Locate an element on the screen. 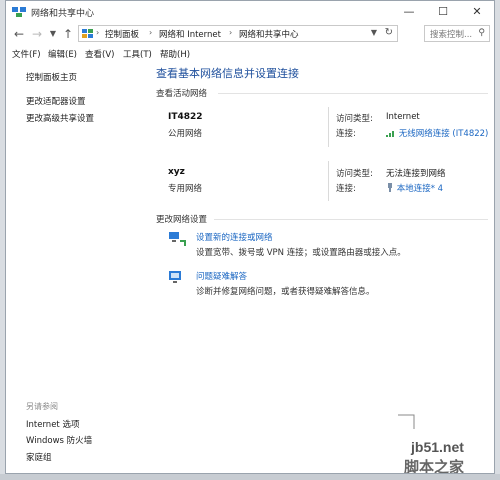  breadcrumb-control-panel: 控制面板 is located at coordinates (122, 34).